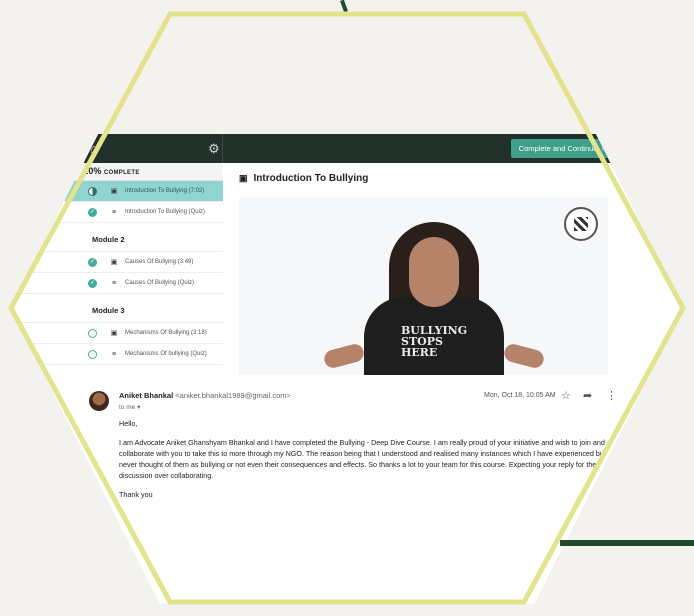 This screenshot has height=616, width=694. I want to click on module-heading: Module 3, so click(116, 308).